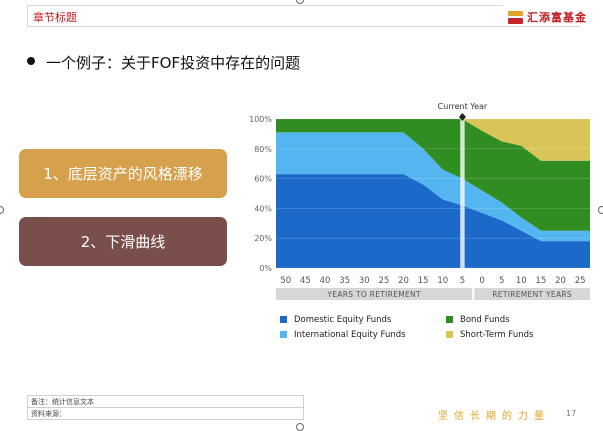  Describe the element at coordinates (463, 106) in the screenshot. I see `current-year-label: Current Year` at that location.